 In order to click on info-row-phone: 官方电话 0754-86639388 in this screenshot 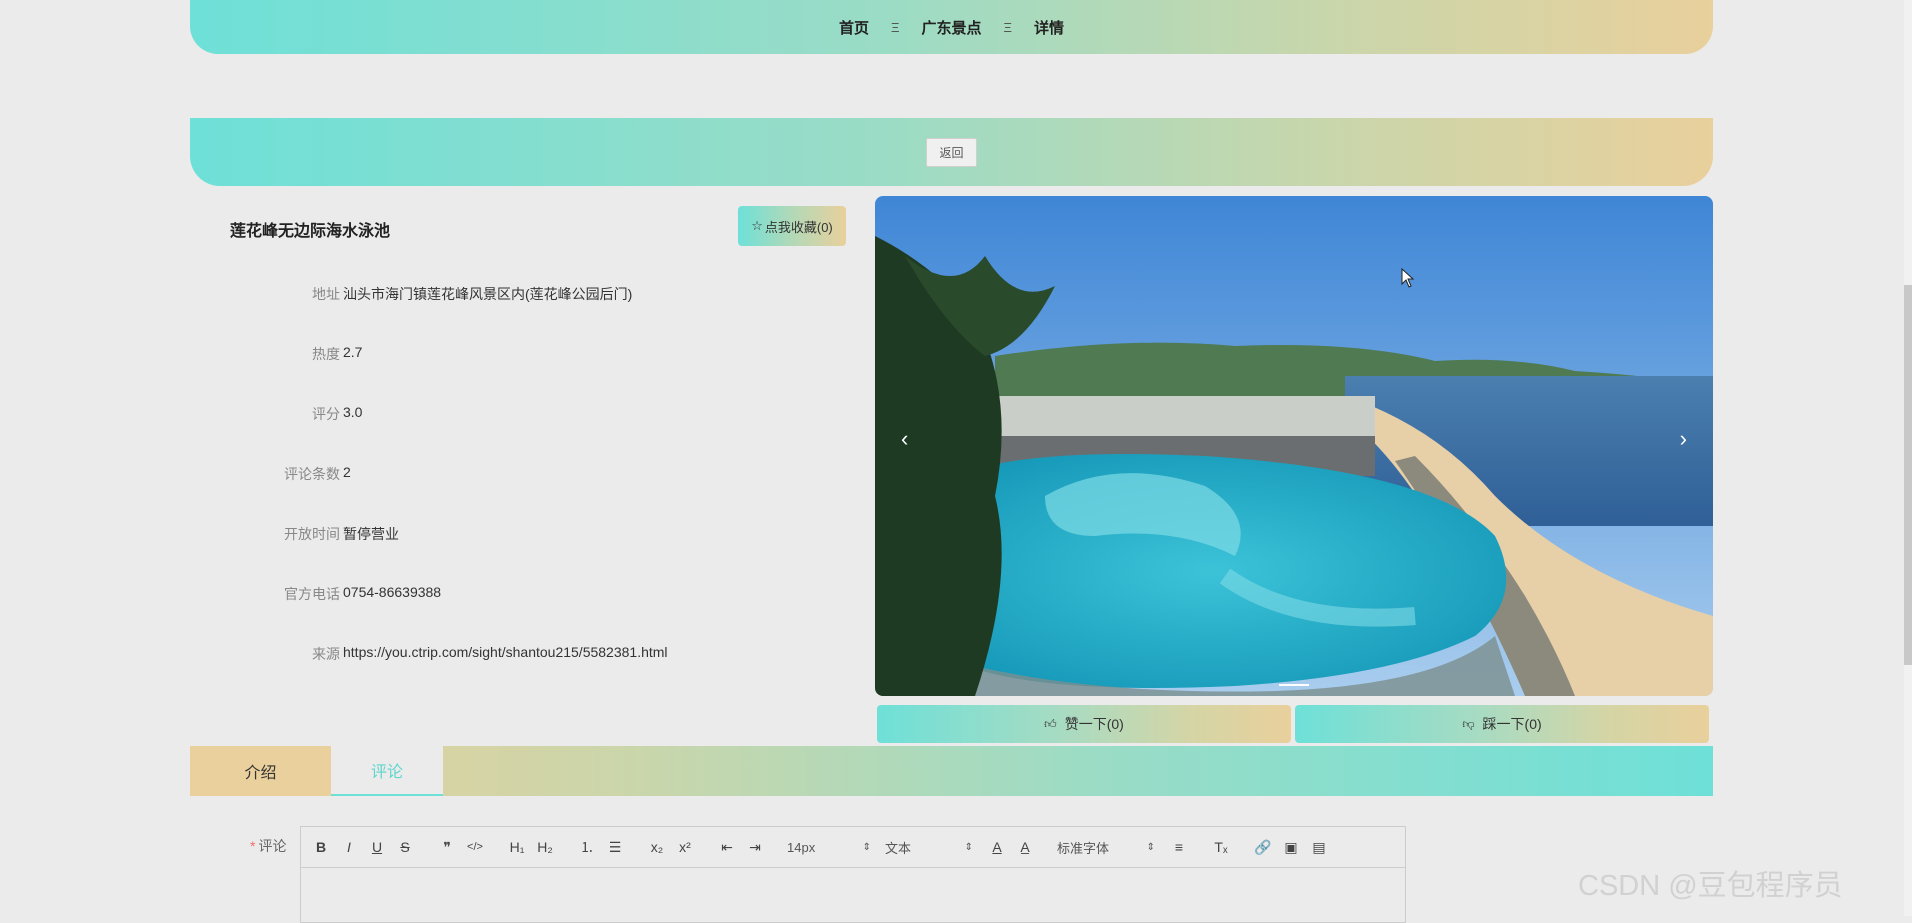, I will do `click(530, 594)`.